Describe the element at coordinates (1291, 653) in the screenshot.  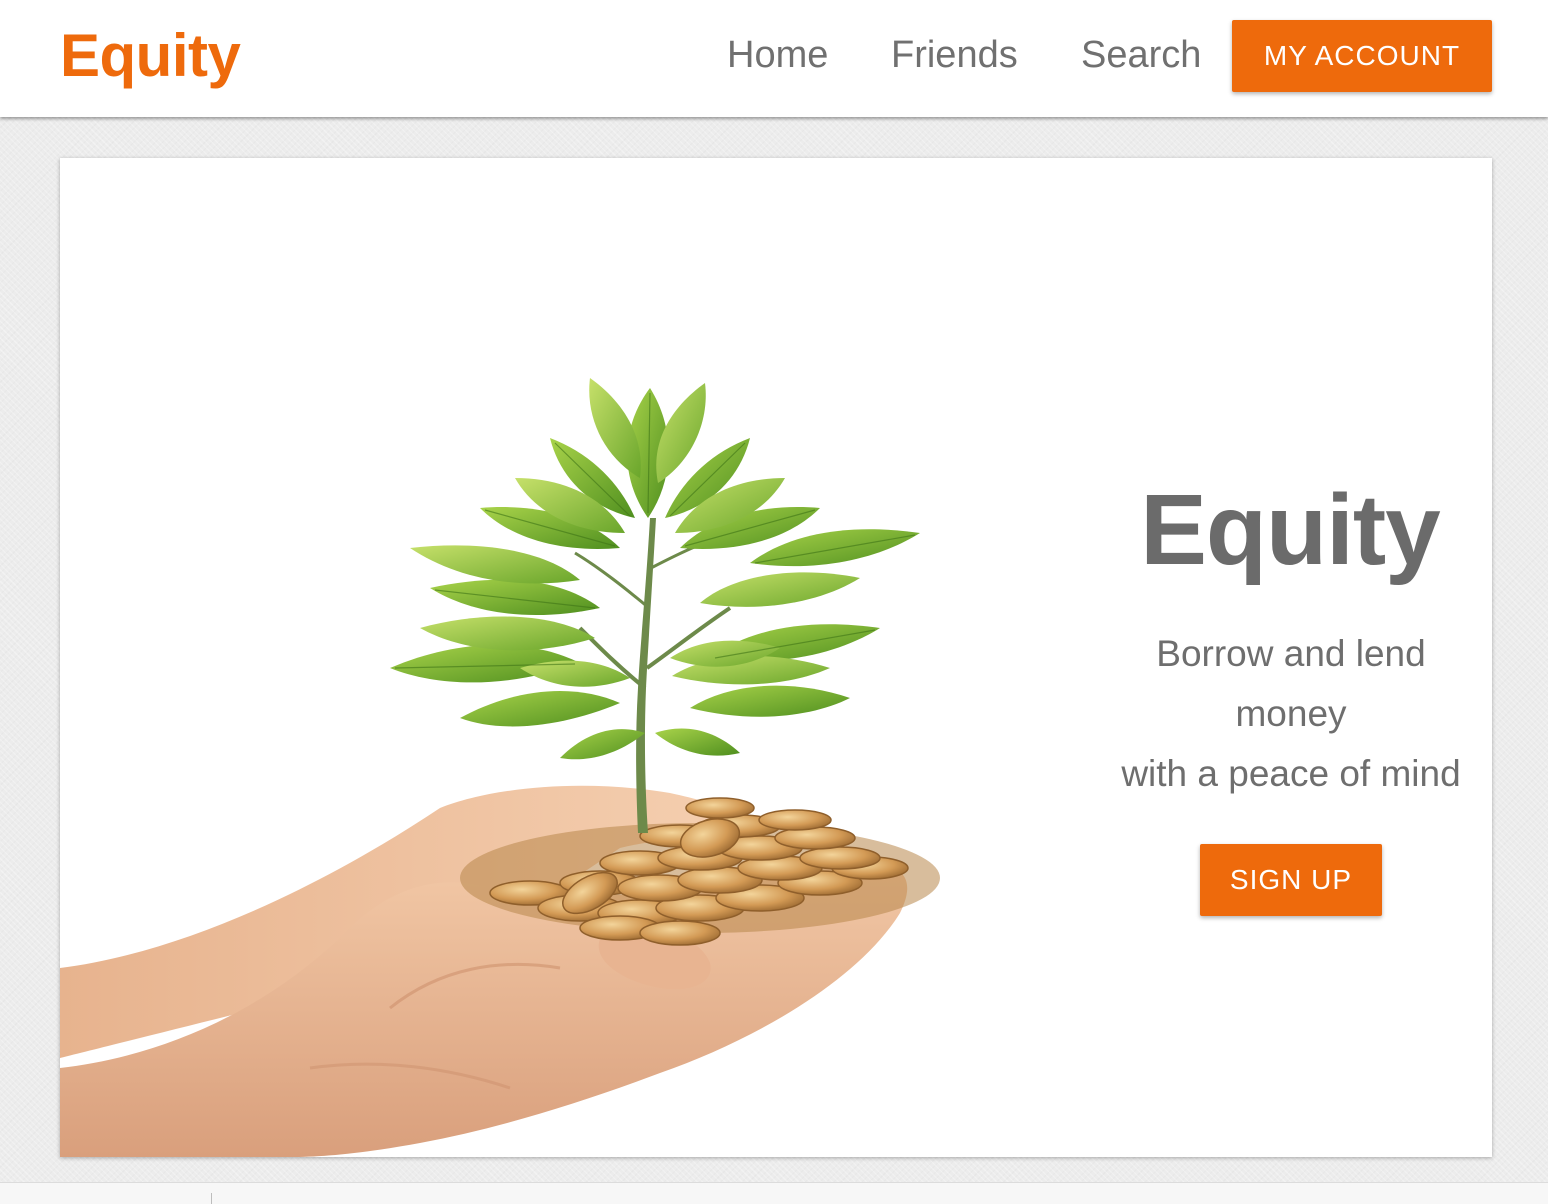
I see `hero-subtitle-line: Borrow and lend` at that location.